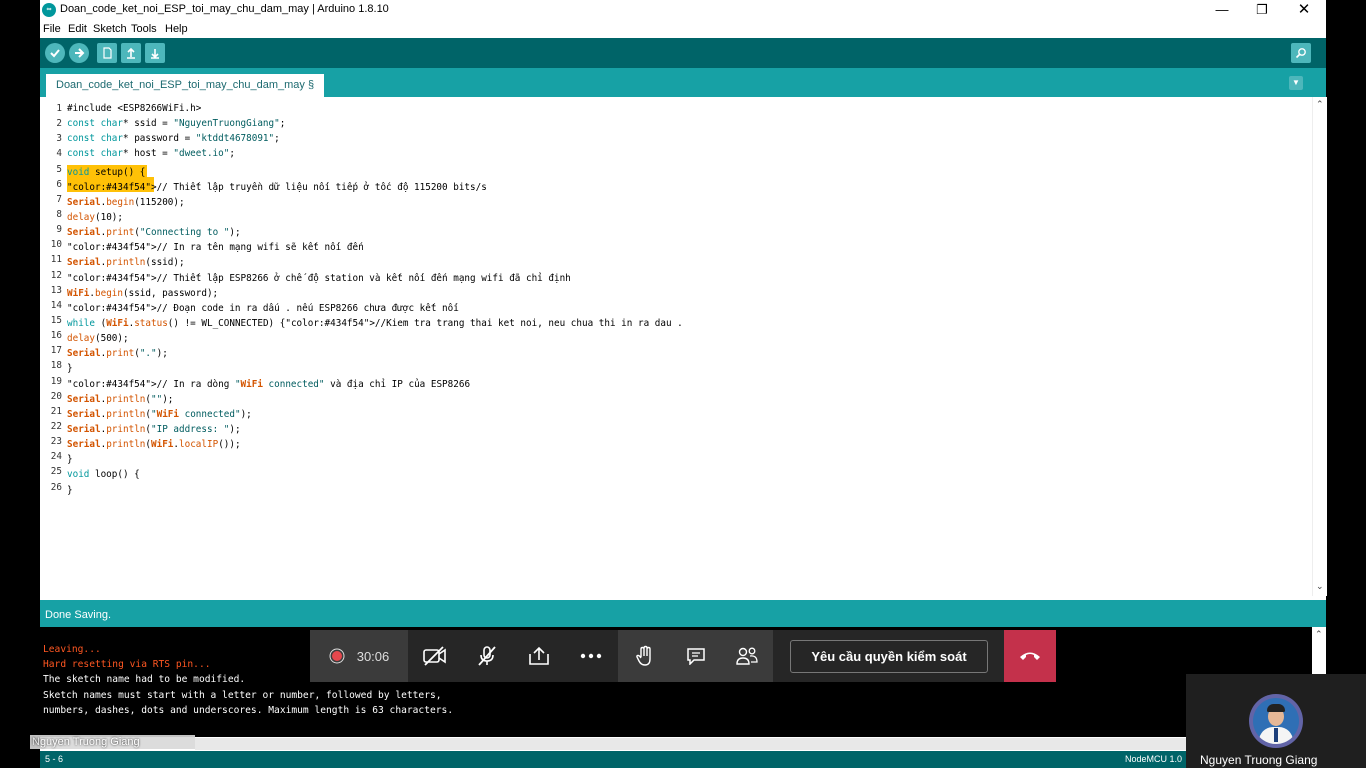 The height and width of the screenshot is (768, 1366). I want to click on menu-edit: Edit, so click(77, 29).